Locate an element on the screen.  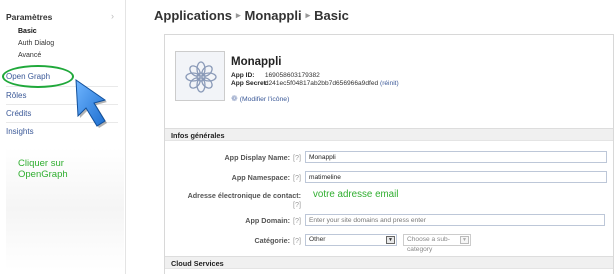
section-infos-generales: Infos générales is located at coordinates (389, 134).